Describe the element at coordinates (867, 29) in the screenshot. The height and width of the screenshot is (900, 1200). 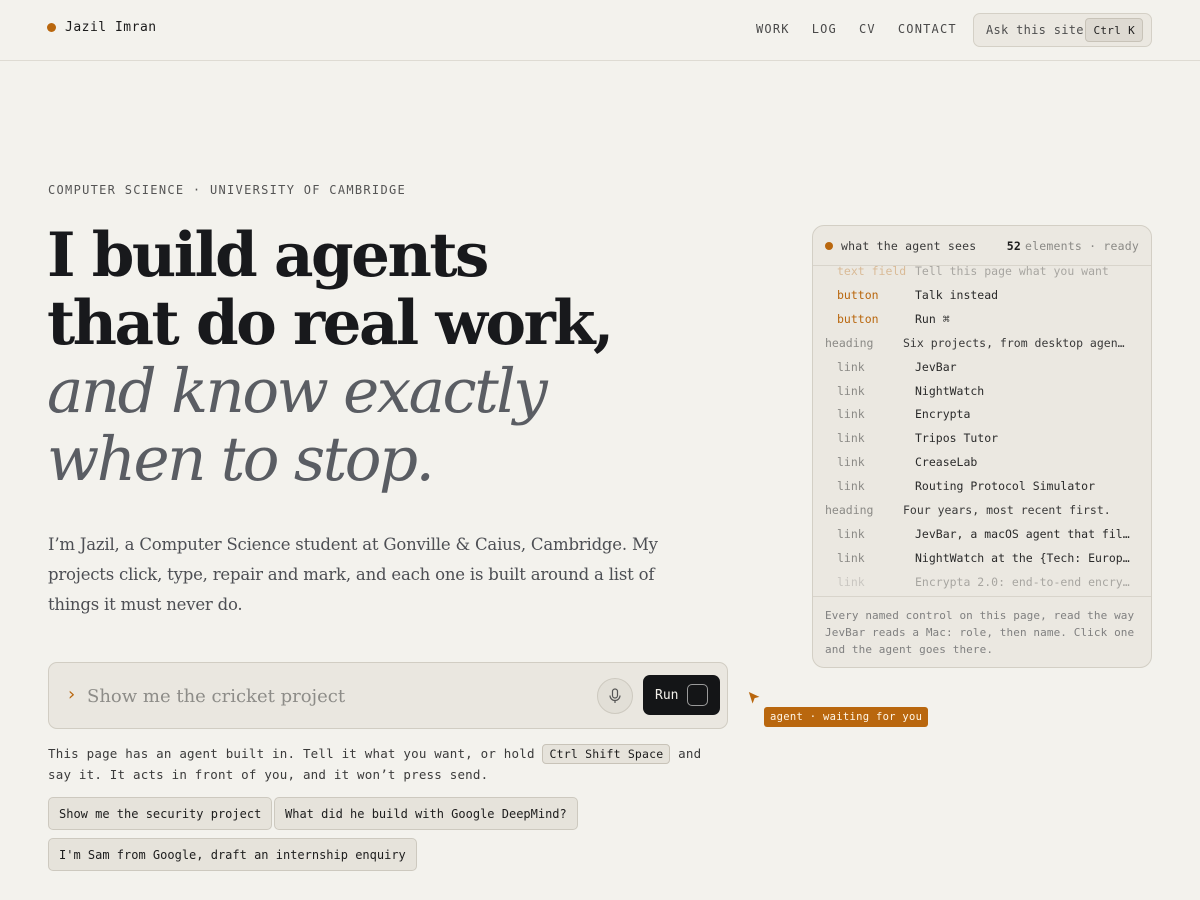
I see `nav-cv: CV` at that location.